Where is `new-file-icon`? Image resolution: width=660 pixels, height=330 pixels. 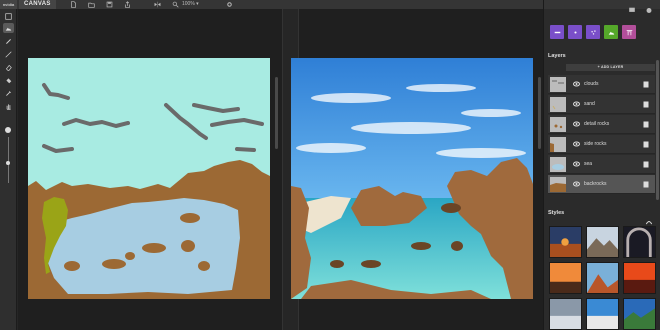 new-file-icon is located at coordinates (73, 4).